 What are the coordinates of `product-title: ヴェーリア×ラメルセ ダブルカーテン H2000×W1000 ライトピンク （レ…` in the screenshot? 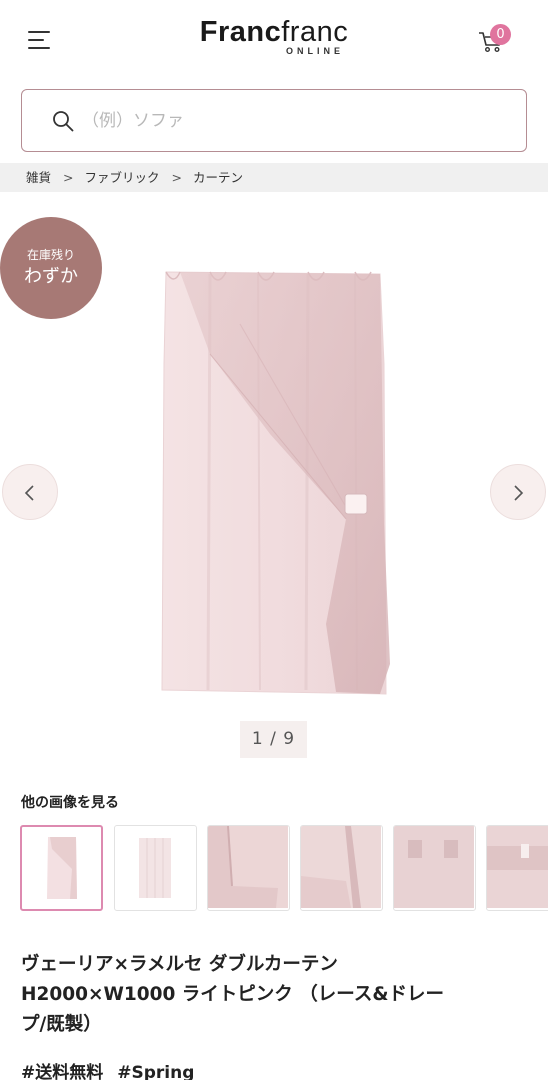 It's located at (276, 995).